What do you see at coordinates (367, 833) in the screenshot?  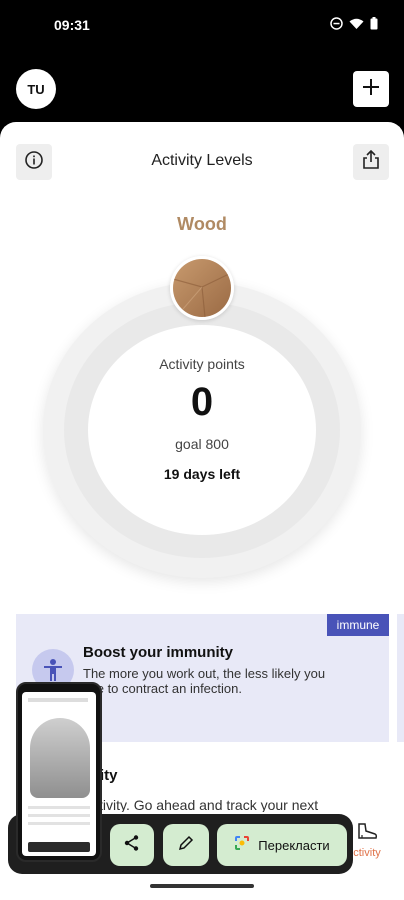 I see `shoe-icon` at bounding box center [367, 833].